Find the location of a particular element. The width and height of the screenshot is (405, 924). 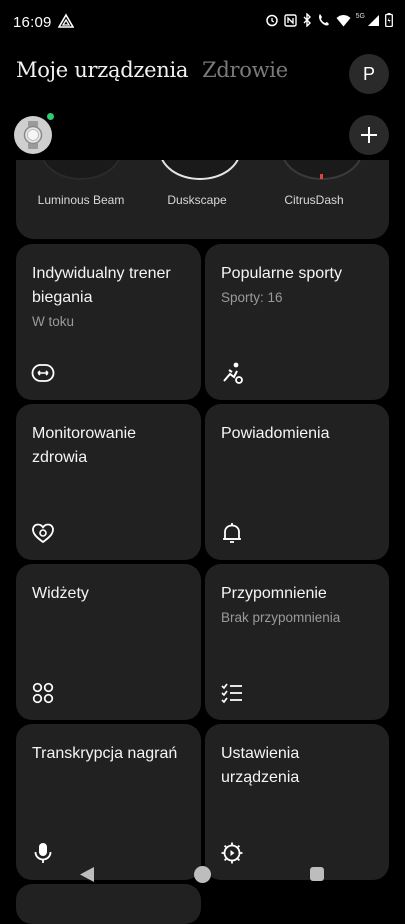

device-watch-avatar is located at coordinates (33, 135).